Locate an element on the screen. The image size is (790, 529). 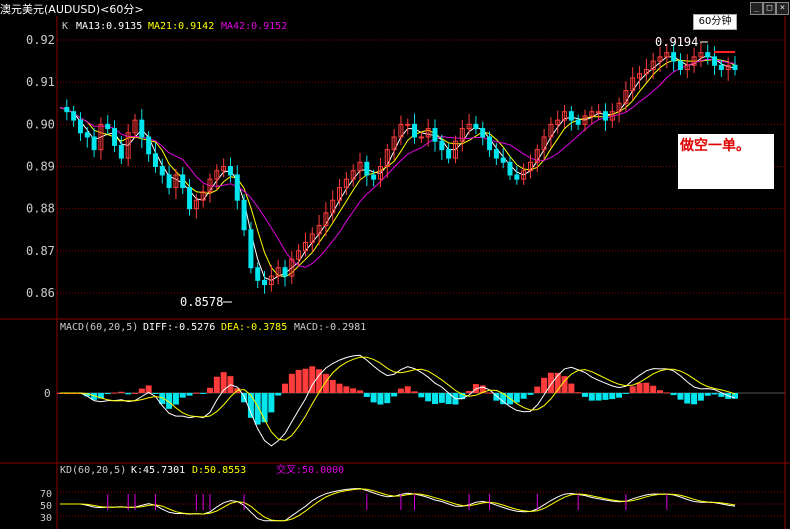
trade-note: 做空一单。 is located at coordinates (726, 161).